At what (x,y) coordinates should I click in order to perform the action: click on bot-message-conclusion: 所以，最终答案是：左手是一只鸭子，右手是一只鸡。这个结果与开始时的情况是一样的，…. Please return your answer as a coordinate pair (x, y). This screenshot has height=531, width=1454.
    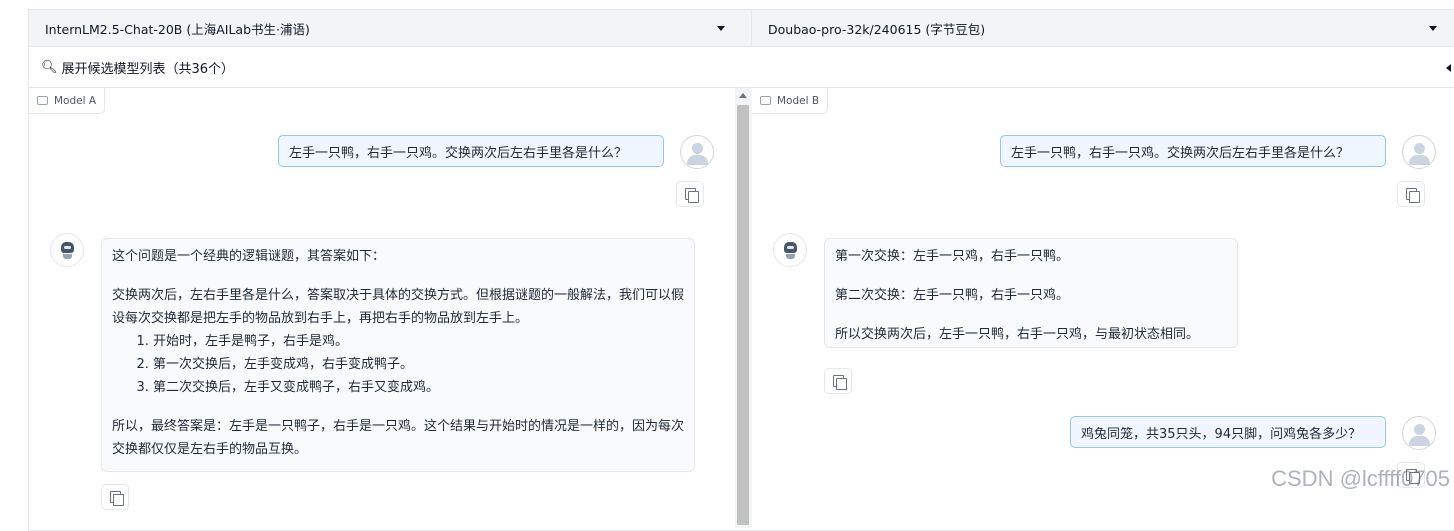
    Looking at the image, I should click on (398, 438).